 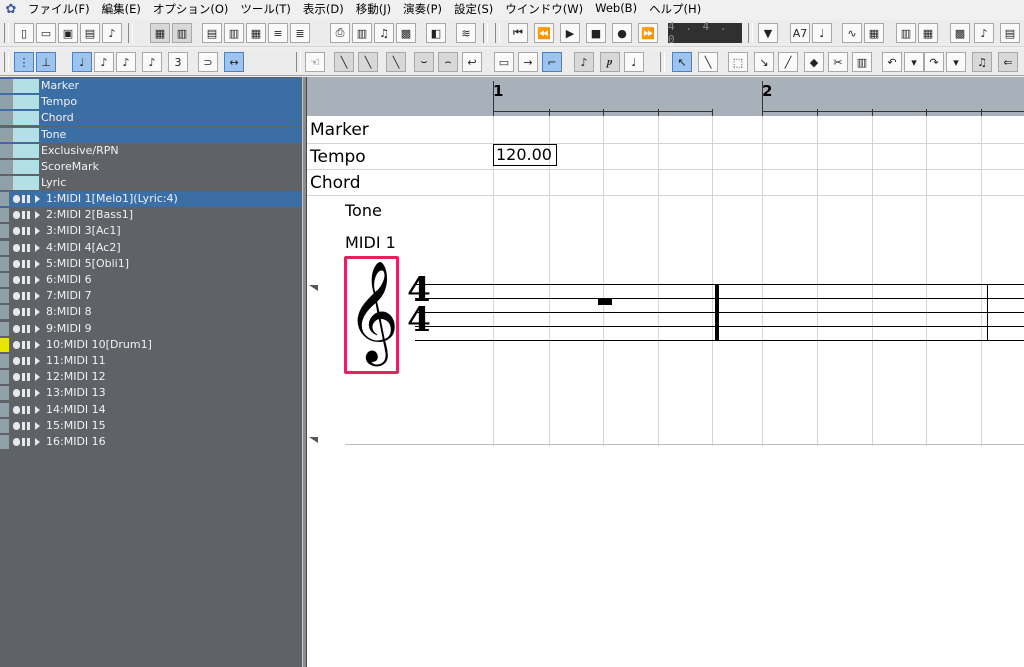 What do you see at coordinates (362, 33) in the screenshot?
I see `keyboard-icon: ▥` at bounding box center [362, 33].